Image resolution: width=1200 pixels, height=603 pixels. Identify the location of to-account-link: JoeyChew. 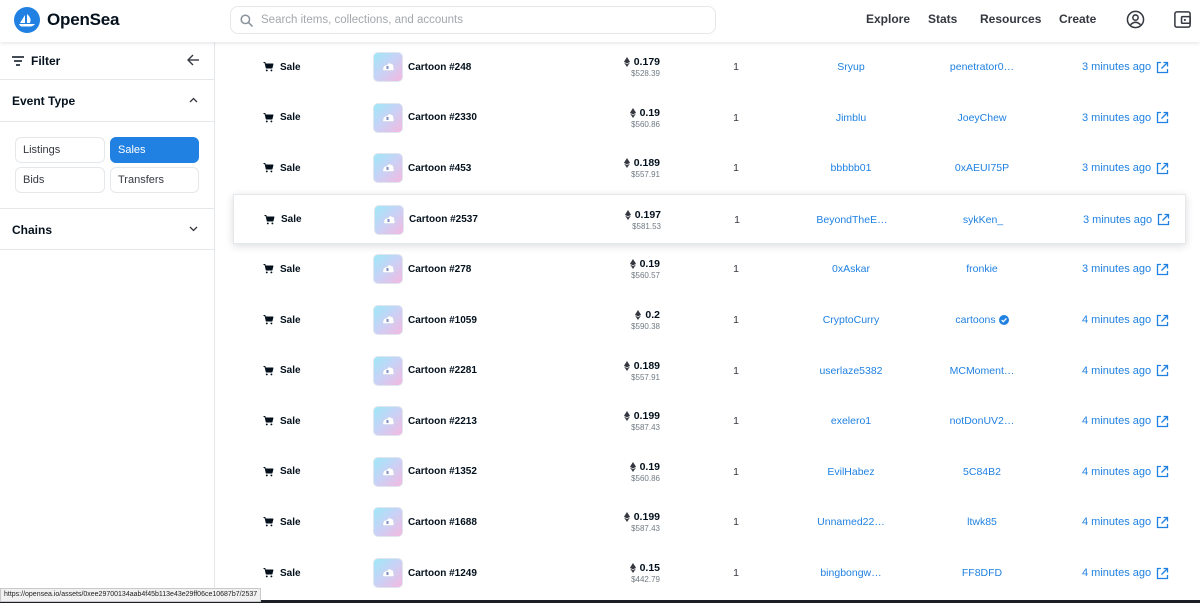
(982, 118).